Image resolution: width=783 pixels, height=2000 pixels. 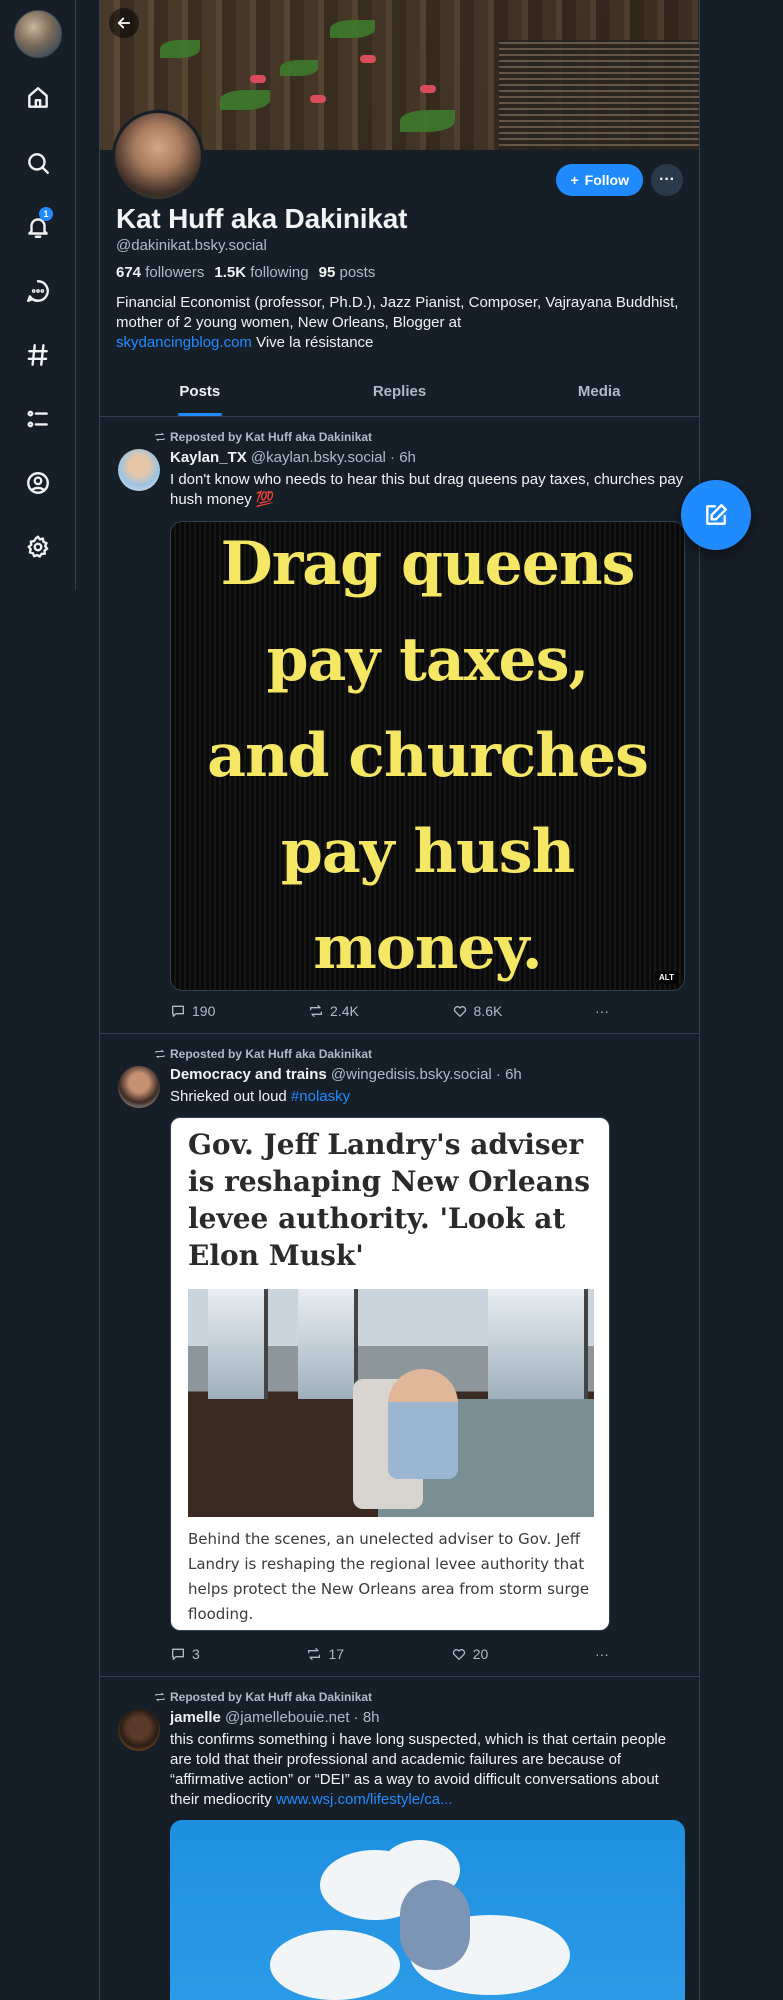 I want to click on gear-icon, so click(x=38, y=546).